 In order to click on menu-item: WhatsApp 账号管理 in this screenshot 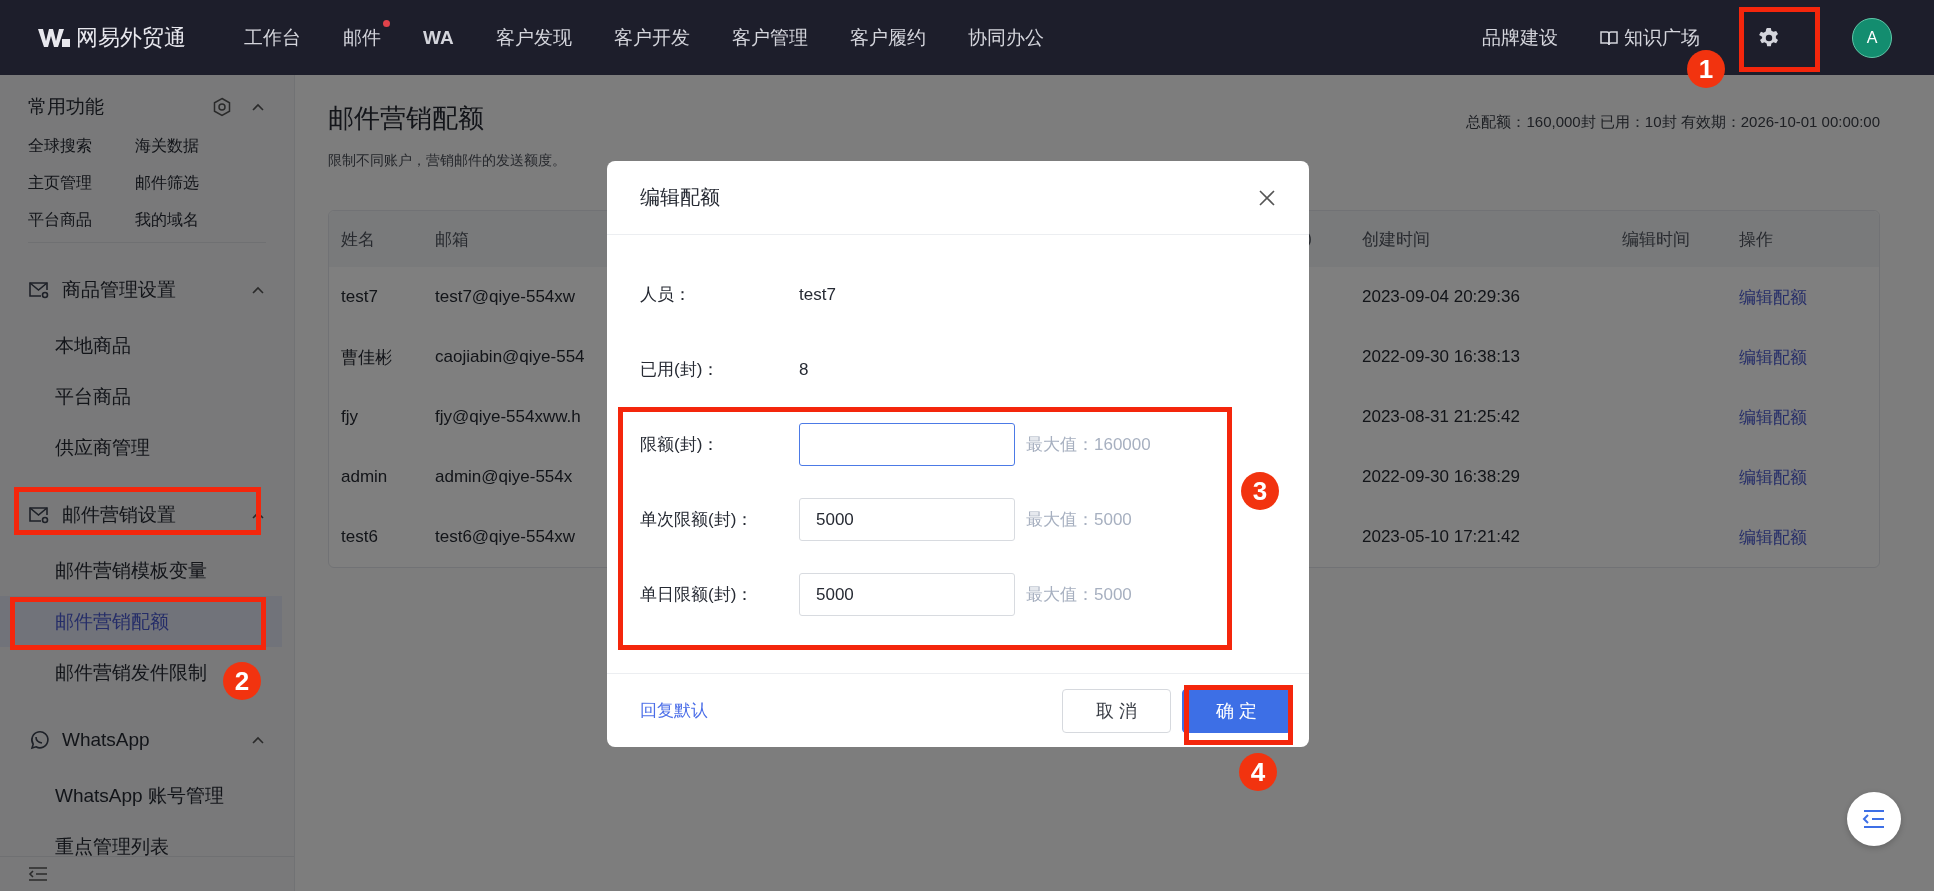, I will do `click(139, 795)`.